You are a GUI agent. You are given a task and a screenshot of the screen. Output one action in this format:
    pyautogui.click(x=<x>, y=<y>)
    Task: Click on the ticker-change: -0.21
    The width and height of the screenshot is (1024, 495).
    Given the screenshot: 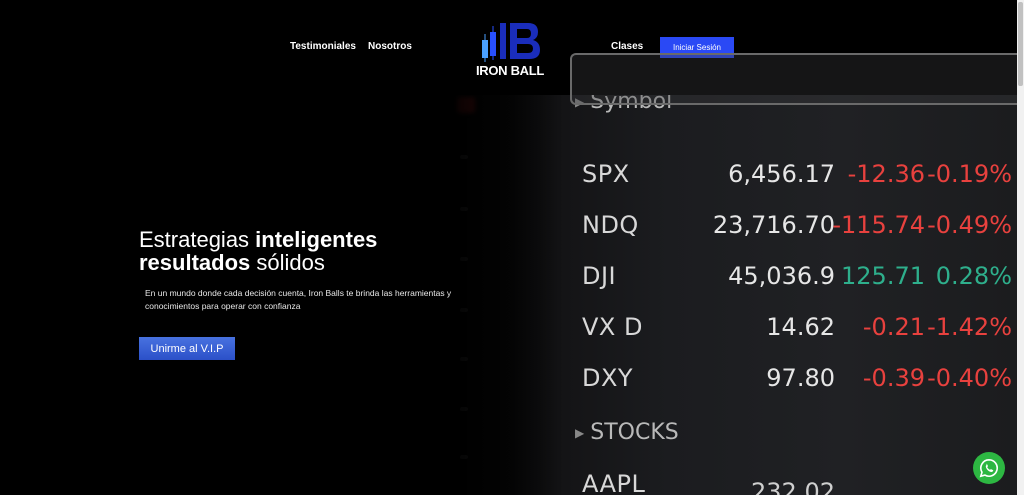 What is the action you would take?
    pyautogui.click(x=893, y=327)
    